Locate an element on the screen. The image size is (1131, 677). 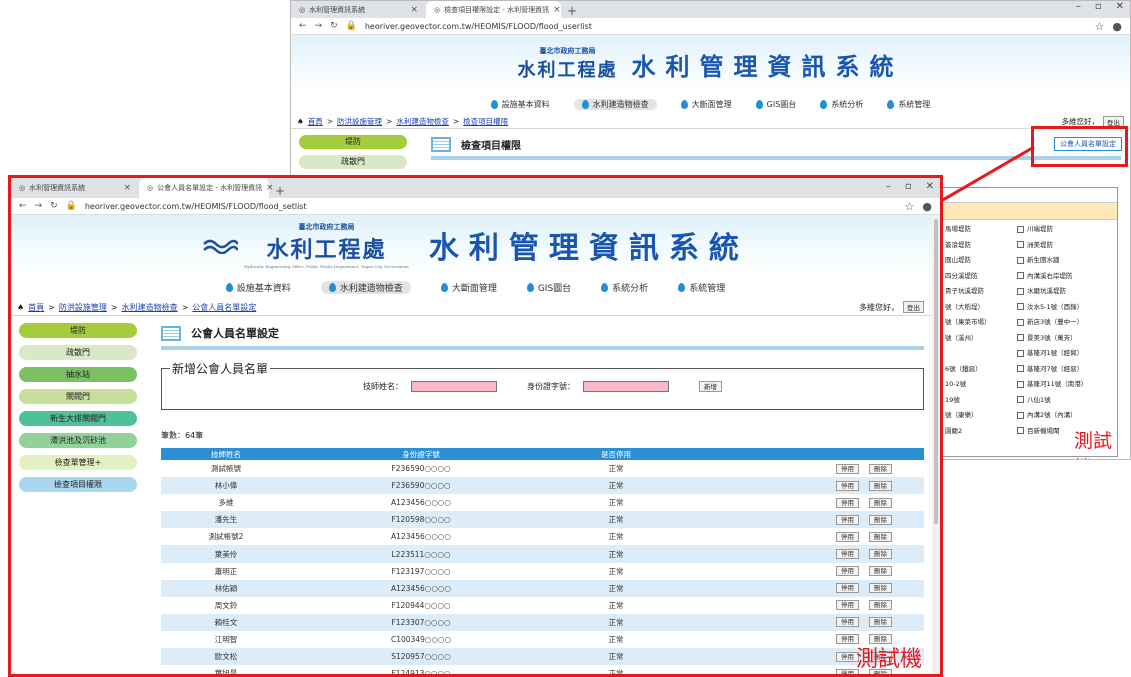
record-count: 筆數：64筆 is located at coordinates (182, 435).